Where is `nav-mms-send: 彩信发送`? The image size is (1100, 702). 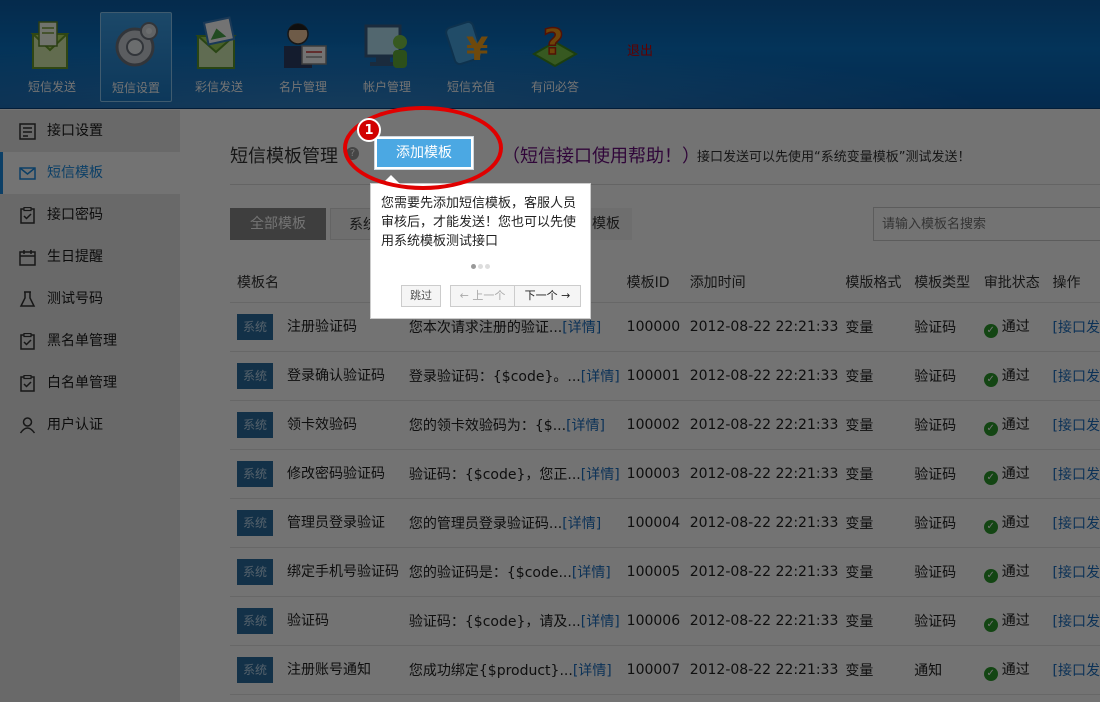 nav-mms-send: 彩信发送 is located at coordinates (219, 57).